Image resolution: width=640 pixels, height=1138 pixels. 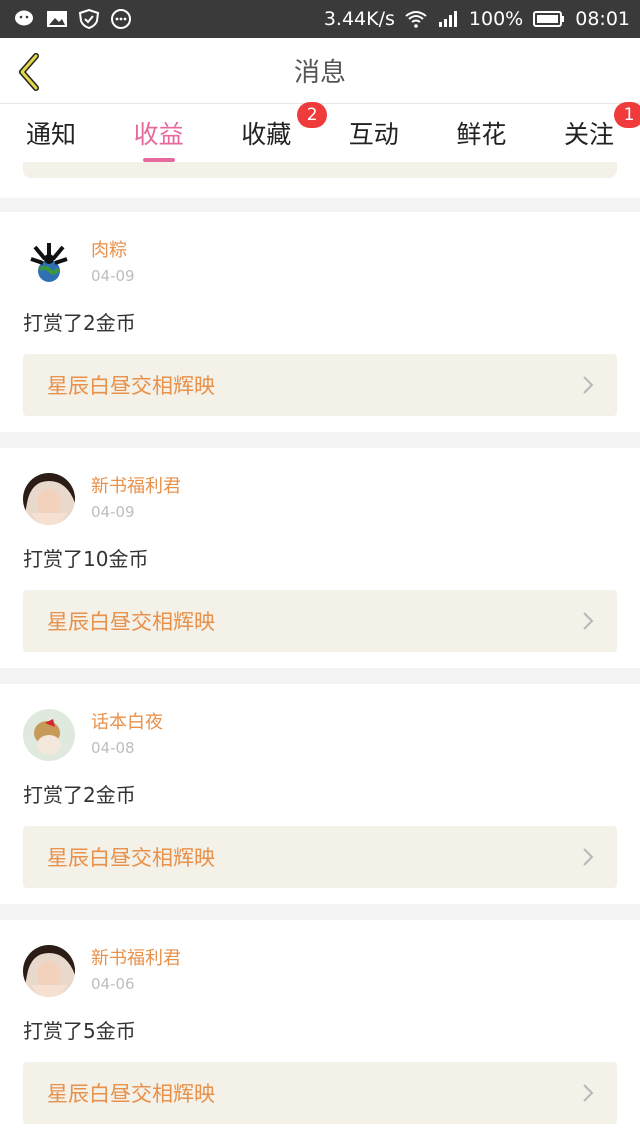 I want to click on signal-icon, so click(x=447, y=19).